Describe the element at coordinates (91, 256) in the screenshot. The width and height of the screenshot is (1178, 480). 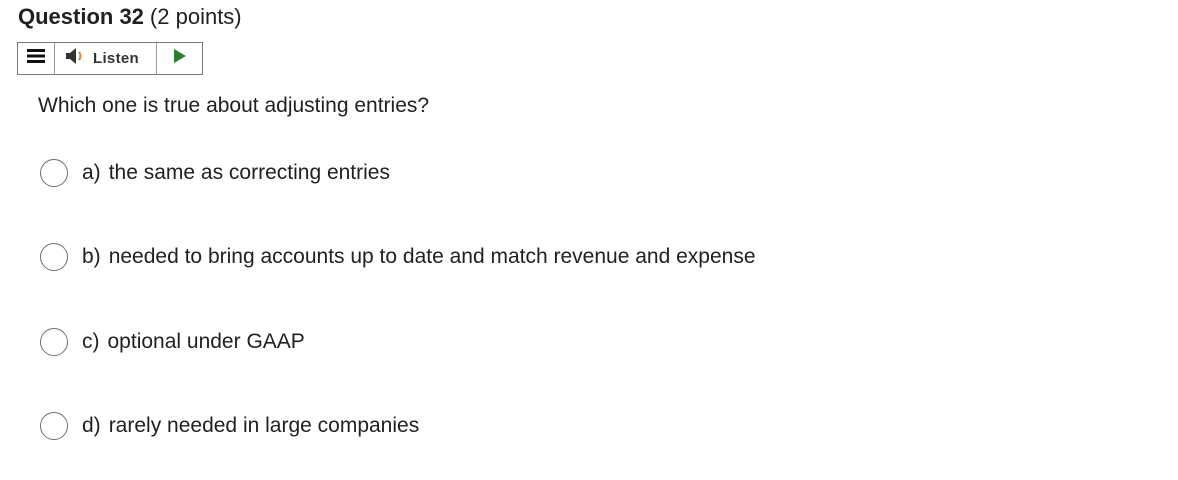
I see `choice-letter: b)` at that location.